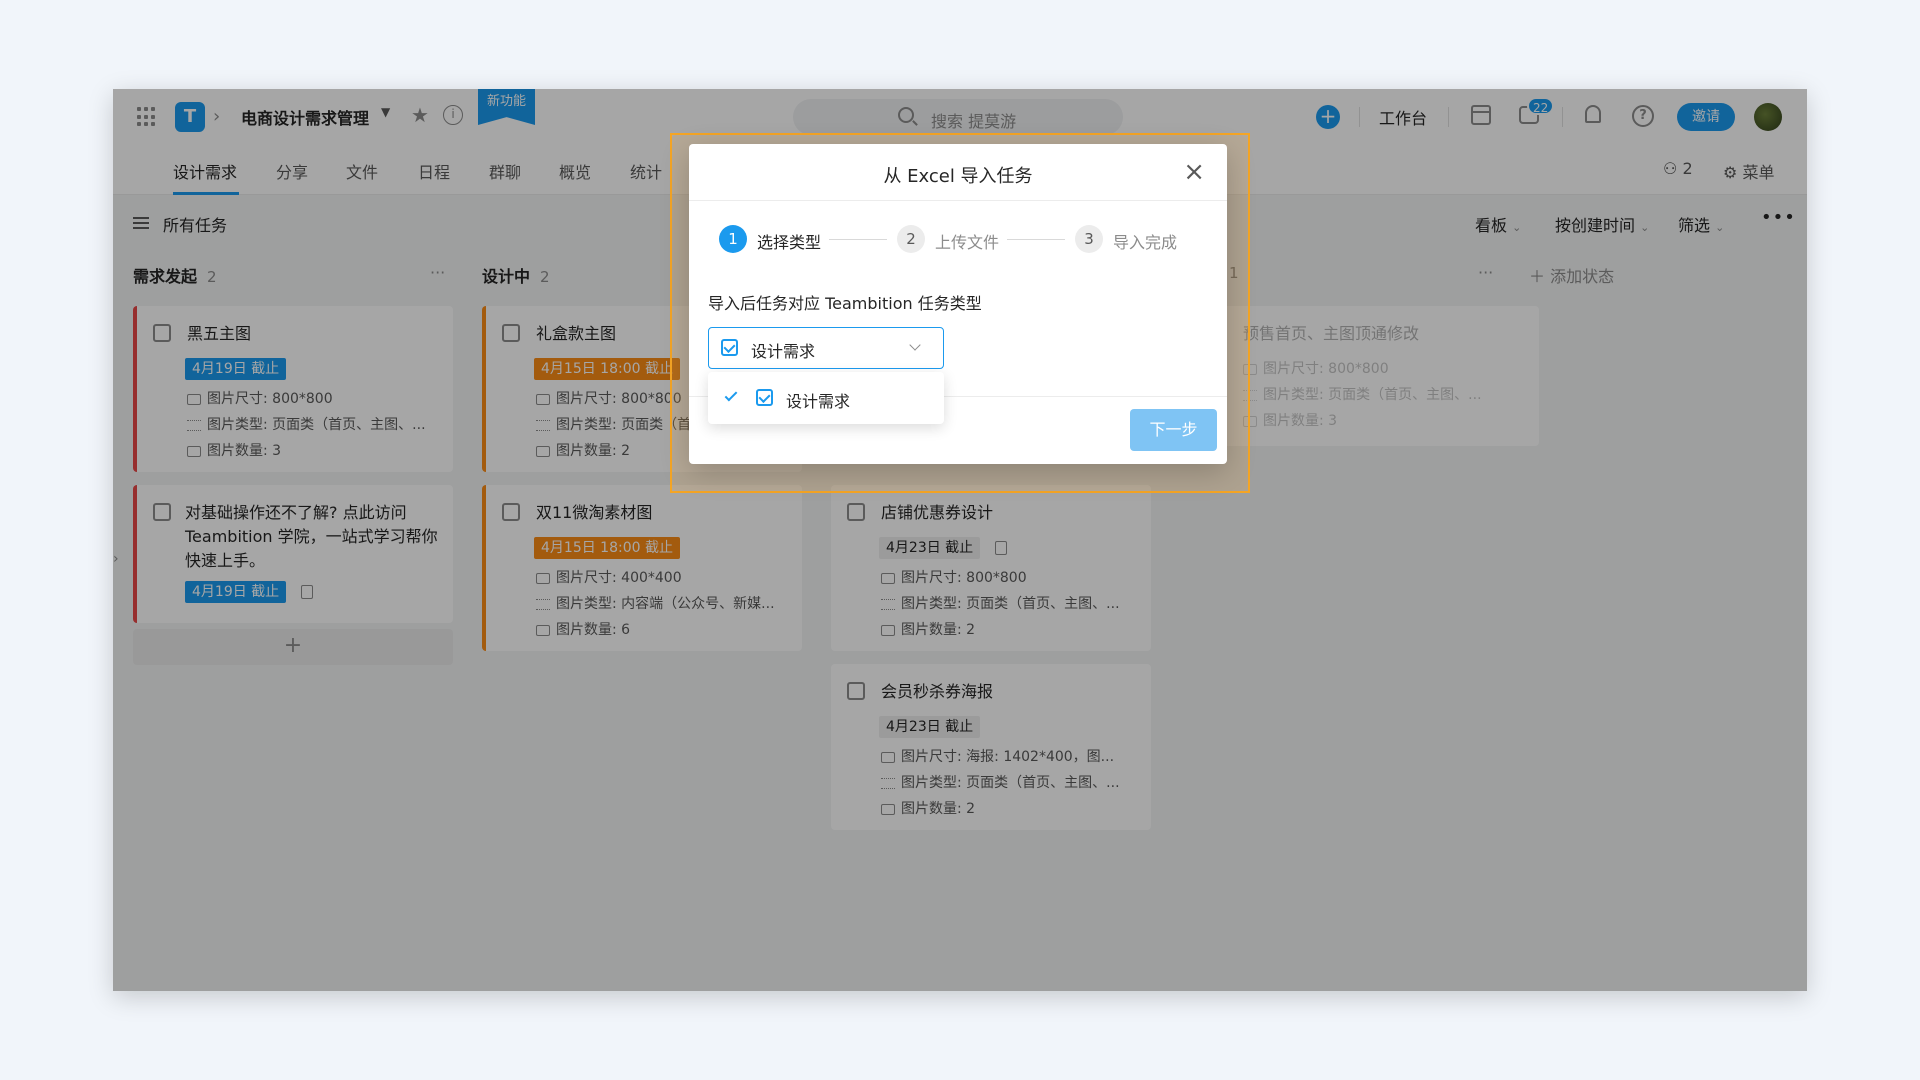 The height and width of the screenshot is (1080, 1920). I want to click on chevron-down-icon, so click(915, 345).